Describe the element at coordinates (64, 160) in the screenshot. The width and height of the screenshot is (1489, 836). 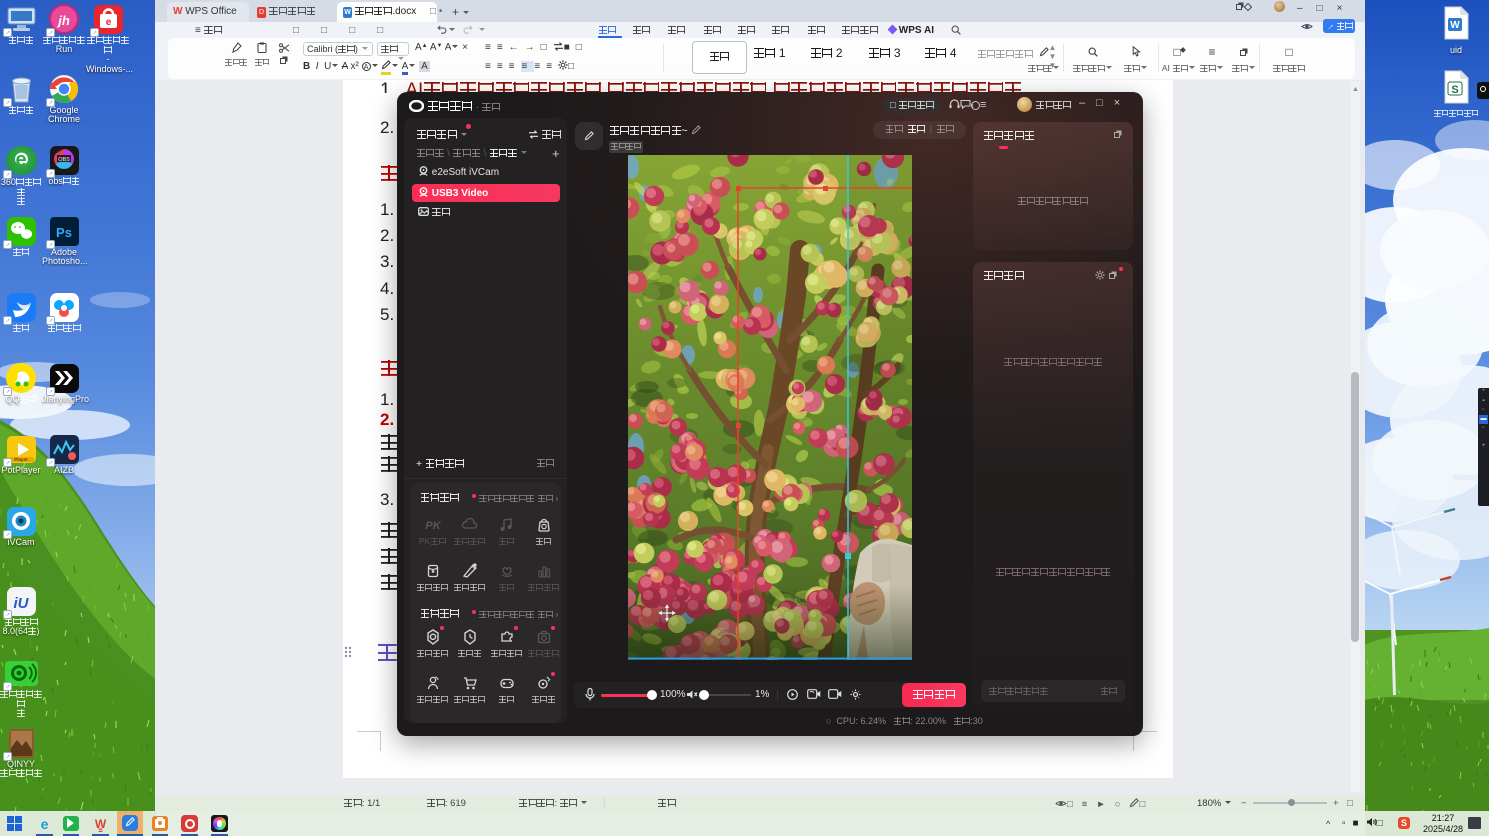
I see `svg-text: OBS` at that location.